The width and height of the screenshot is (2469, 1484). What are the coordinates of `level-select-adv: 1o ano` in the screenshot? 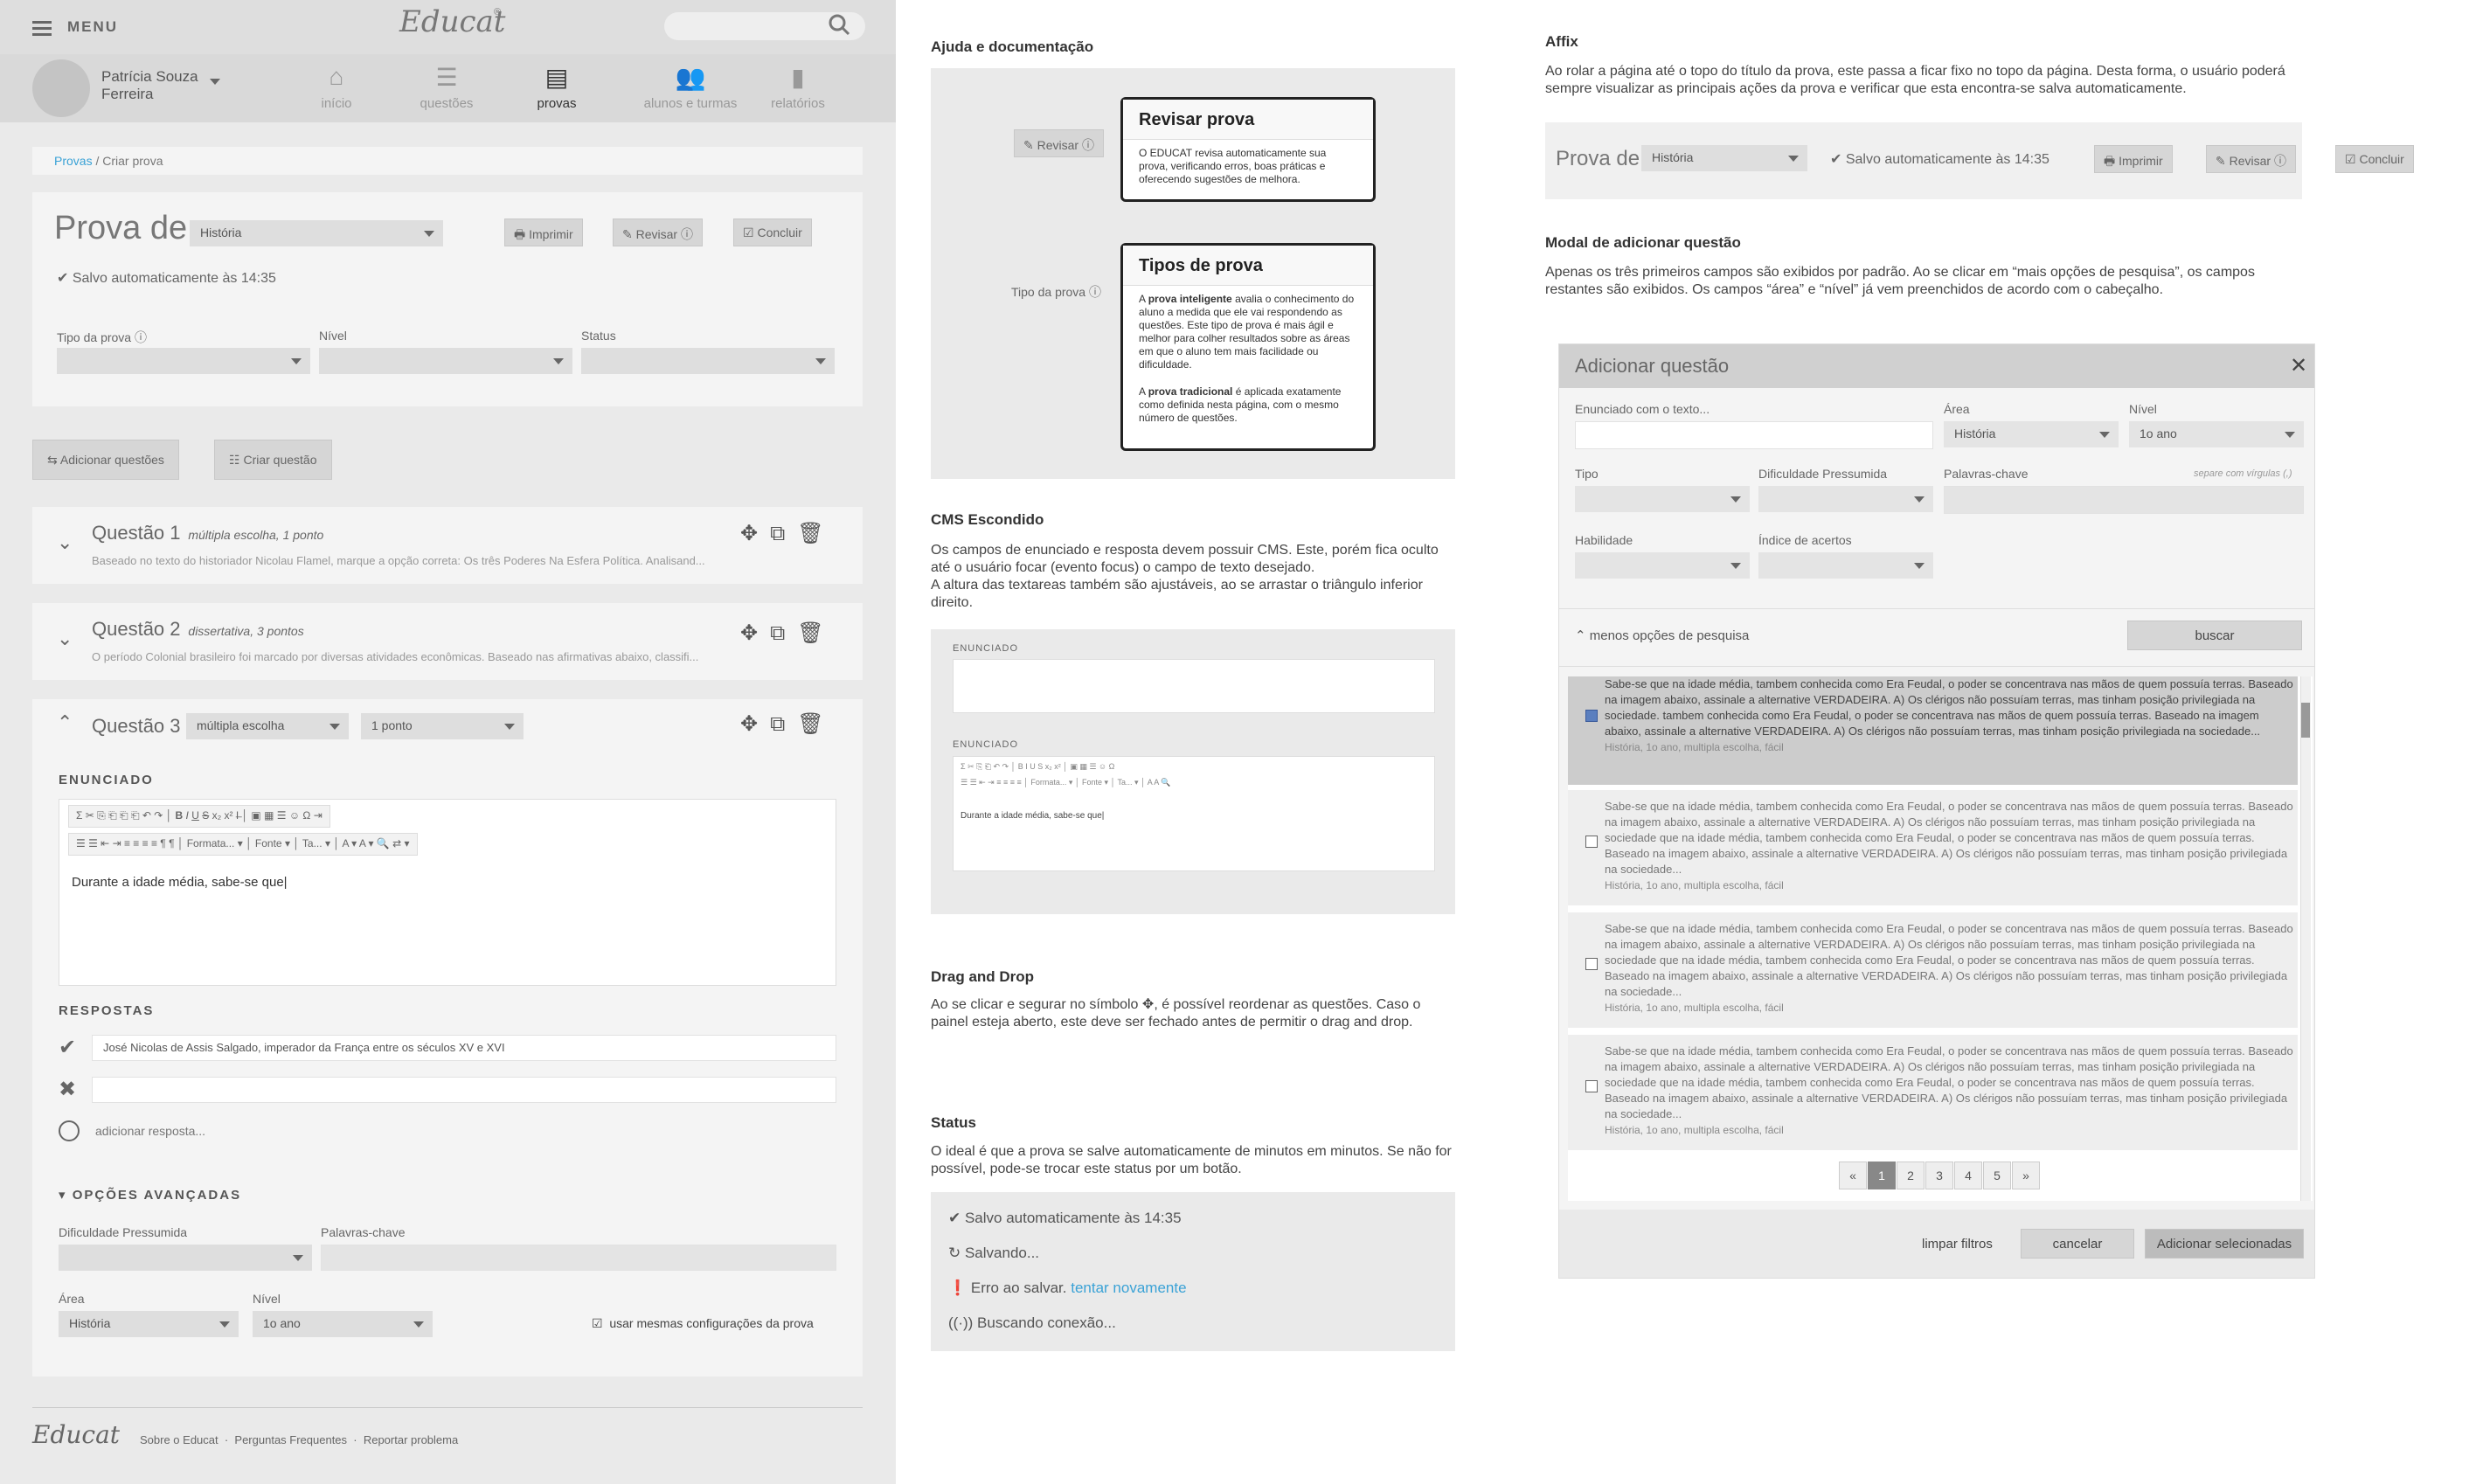 It's located at (343, 1324).